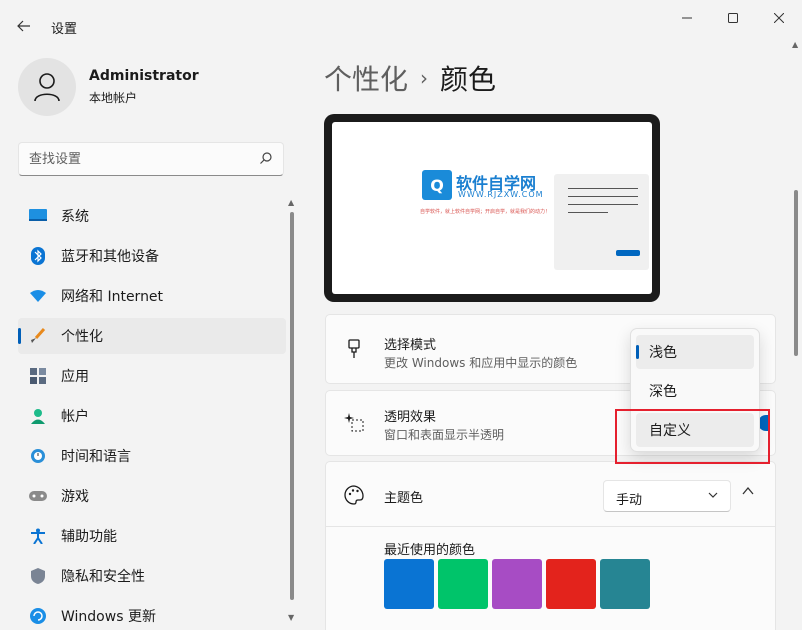  I want to click on privacy-shield-icon, so click(38, 576).